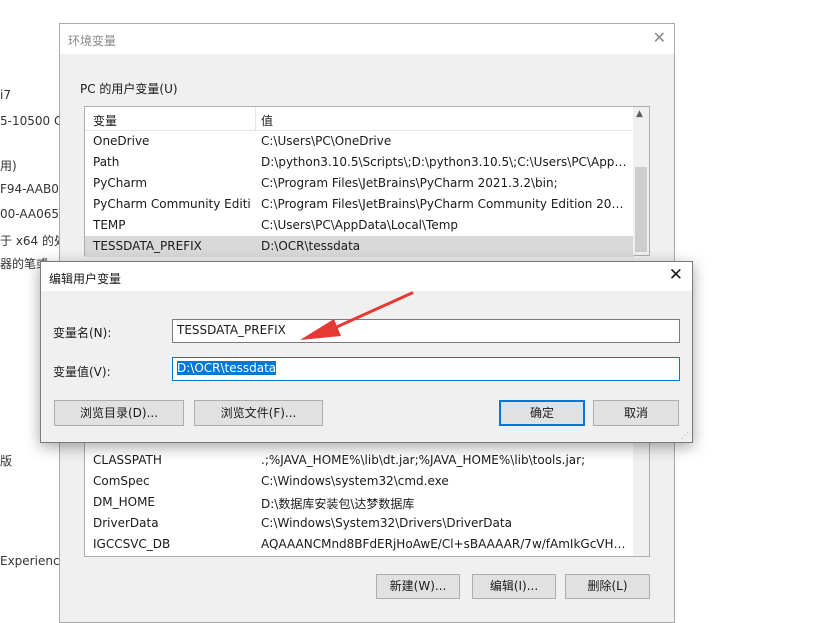  I want to click on annotation-arrow-icon, so click(357, 315).